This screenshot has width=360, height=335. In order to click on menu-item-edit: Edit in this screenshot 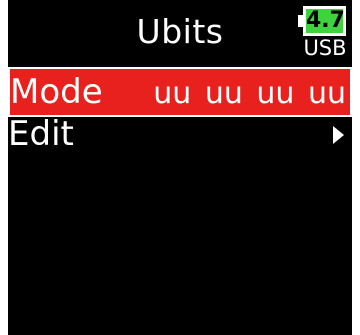, I will do `click(180, 136)`.